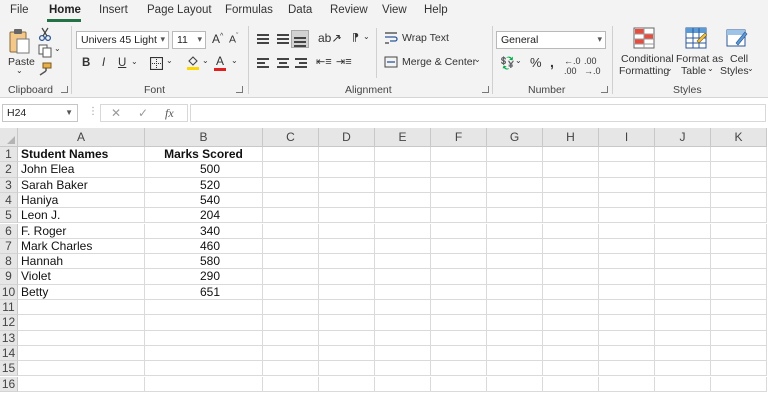  Describe the element at coordinates (291, 384) in the screenshot. I see `cell-c16` at that location.